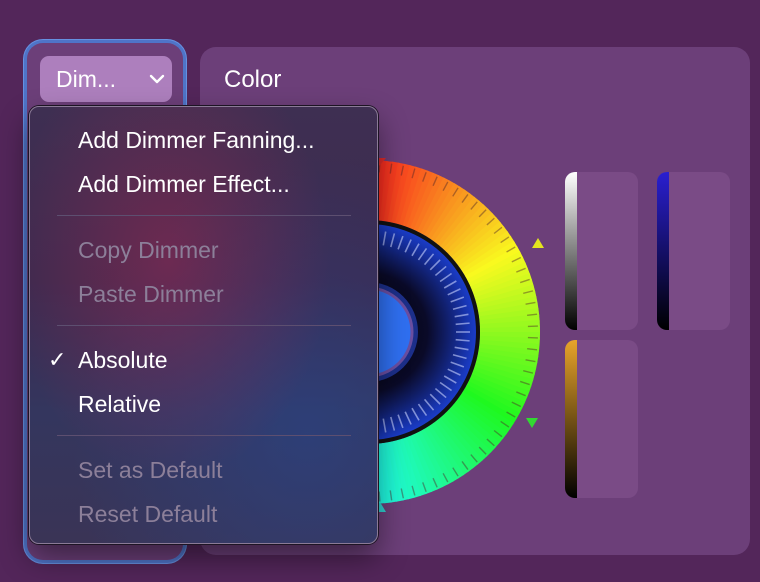 The width and height of the screenshot is (760, 582). What do you see at coordinates (601, 251) in the screenshot?
I see `white-slider` at bounding box center [601, 251].